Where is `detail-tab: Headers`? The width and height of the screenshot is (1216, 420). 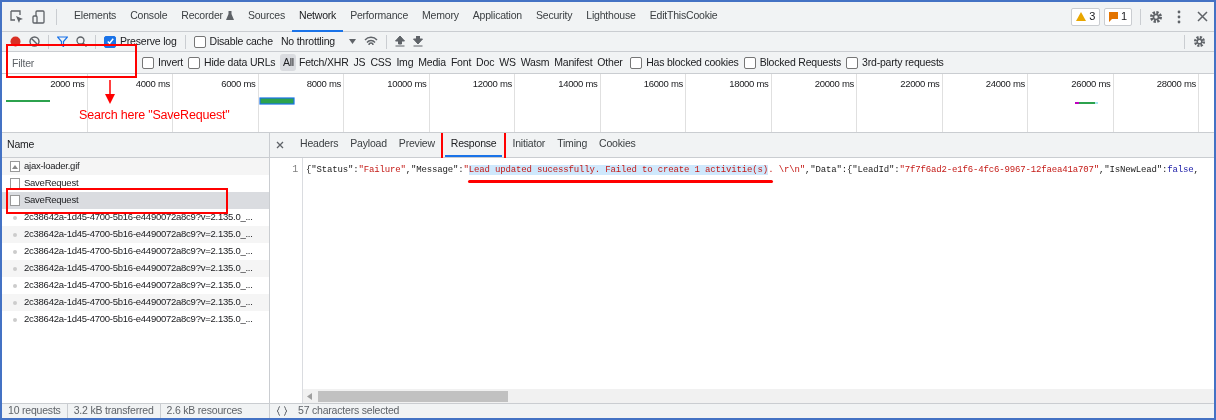 detail-tab: Headers is located at coordinates (319, 145).